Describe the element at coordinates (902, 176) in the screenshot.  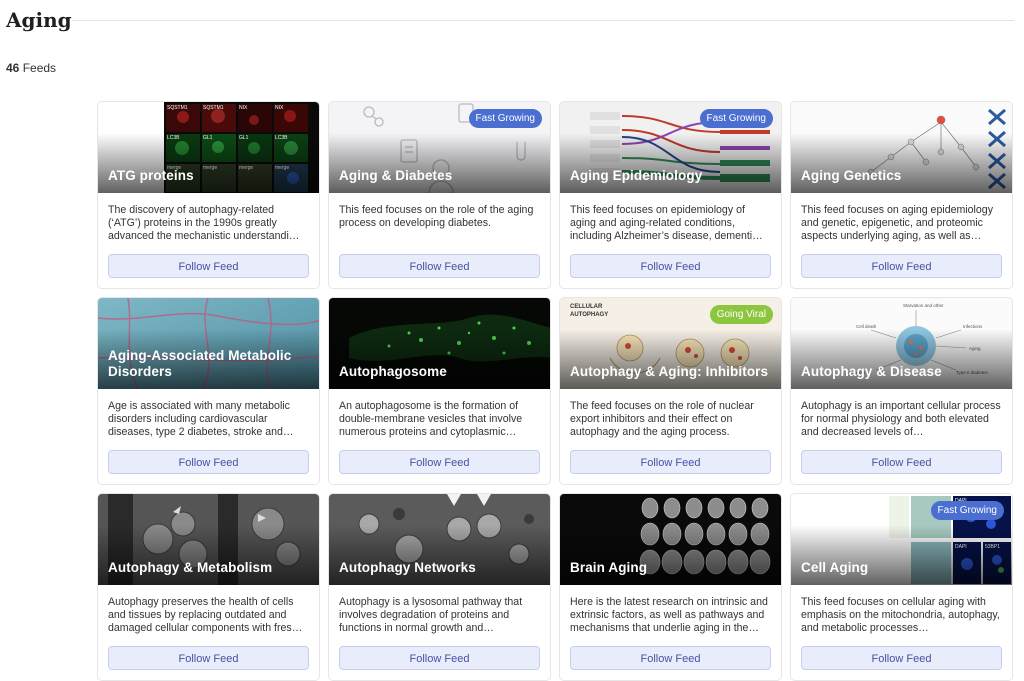
I see `feed-title: Aging Genetics` at that location.